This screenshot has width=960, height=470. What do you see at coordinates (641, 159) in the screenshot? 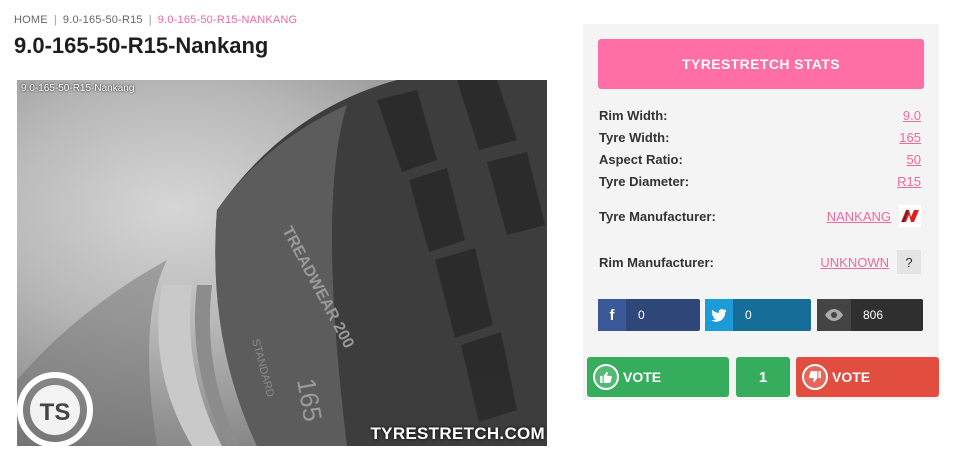
I see `stat-label: Aspect Ratio:` at bounding box center [641, 159].